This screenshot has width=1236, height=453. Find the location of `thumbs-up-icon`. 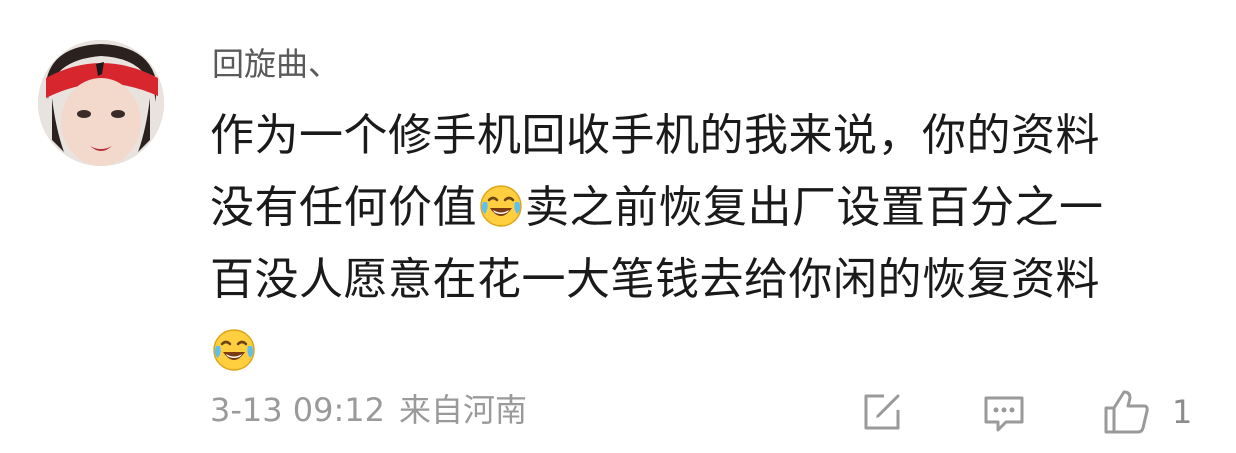

thumbs-up-icon is located at coordinates (1126, 410).